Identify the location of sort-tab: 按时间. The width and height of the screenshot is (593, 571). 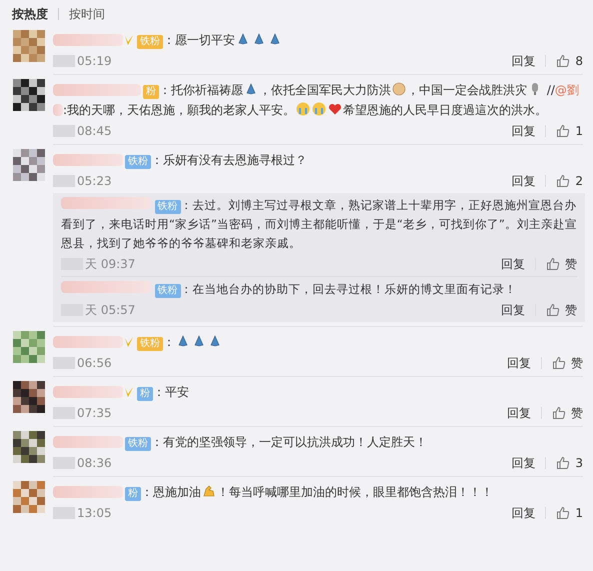
(87, 14).